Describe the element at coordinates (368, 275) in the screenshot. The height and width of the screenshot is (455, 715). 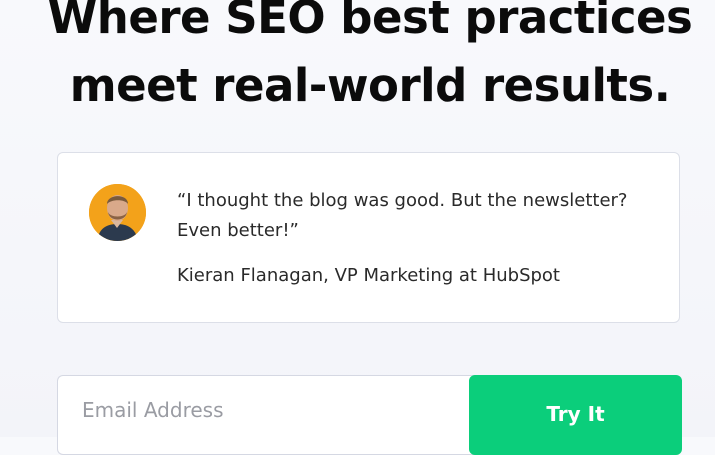
I see `testimonial-author: Kieran Flanagan, VP Marketing at HubSpot` at that location.